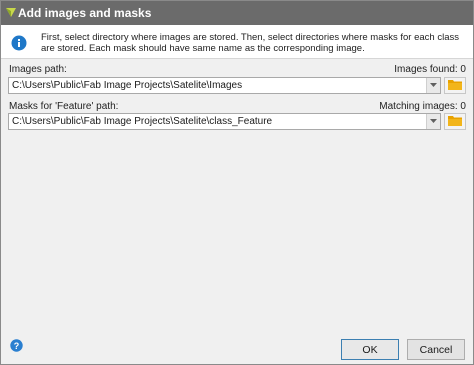 This screenshot has width=474, height=365. Describe the element at coordinates (64, 106) in the screenshot. I see `masks-path-label: Masks for 'Feature' path:` at that location.